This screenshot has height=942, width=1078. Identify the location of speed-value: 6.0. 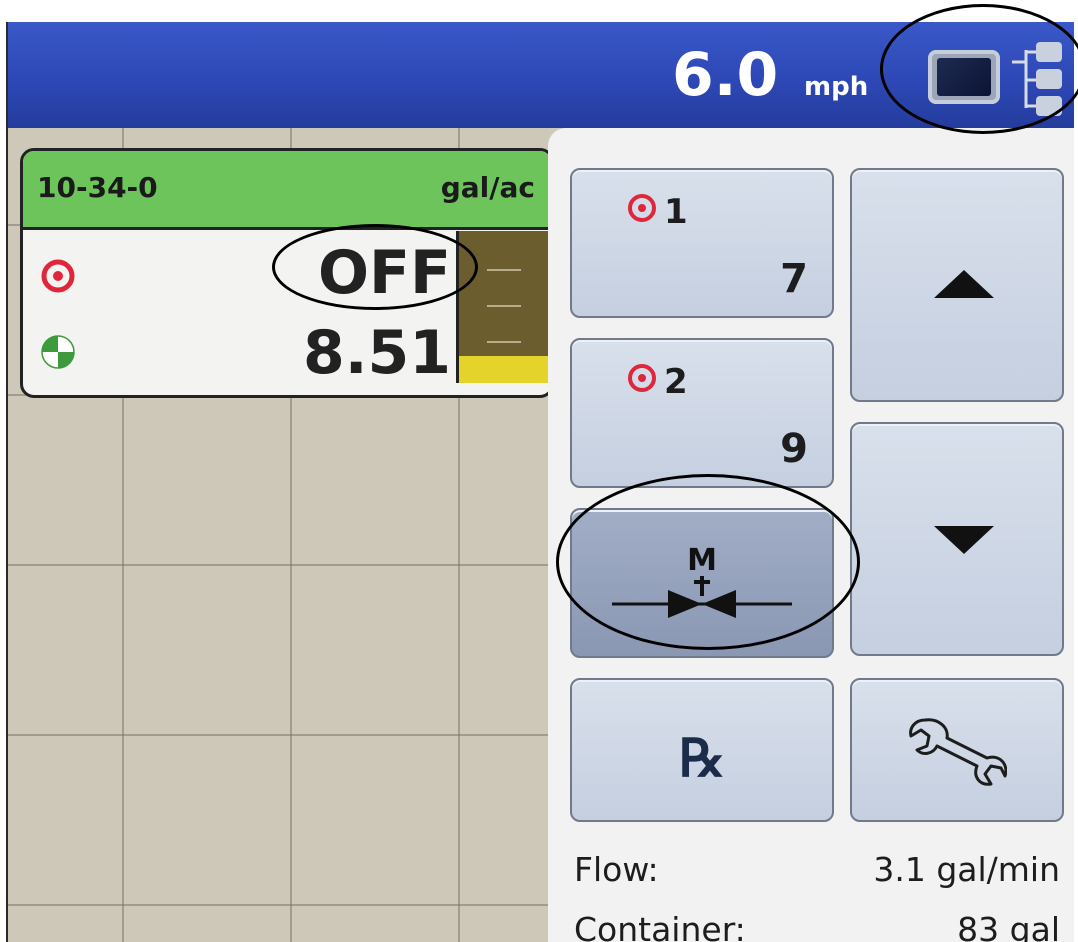
(725, 75).